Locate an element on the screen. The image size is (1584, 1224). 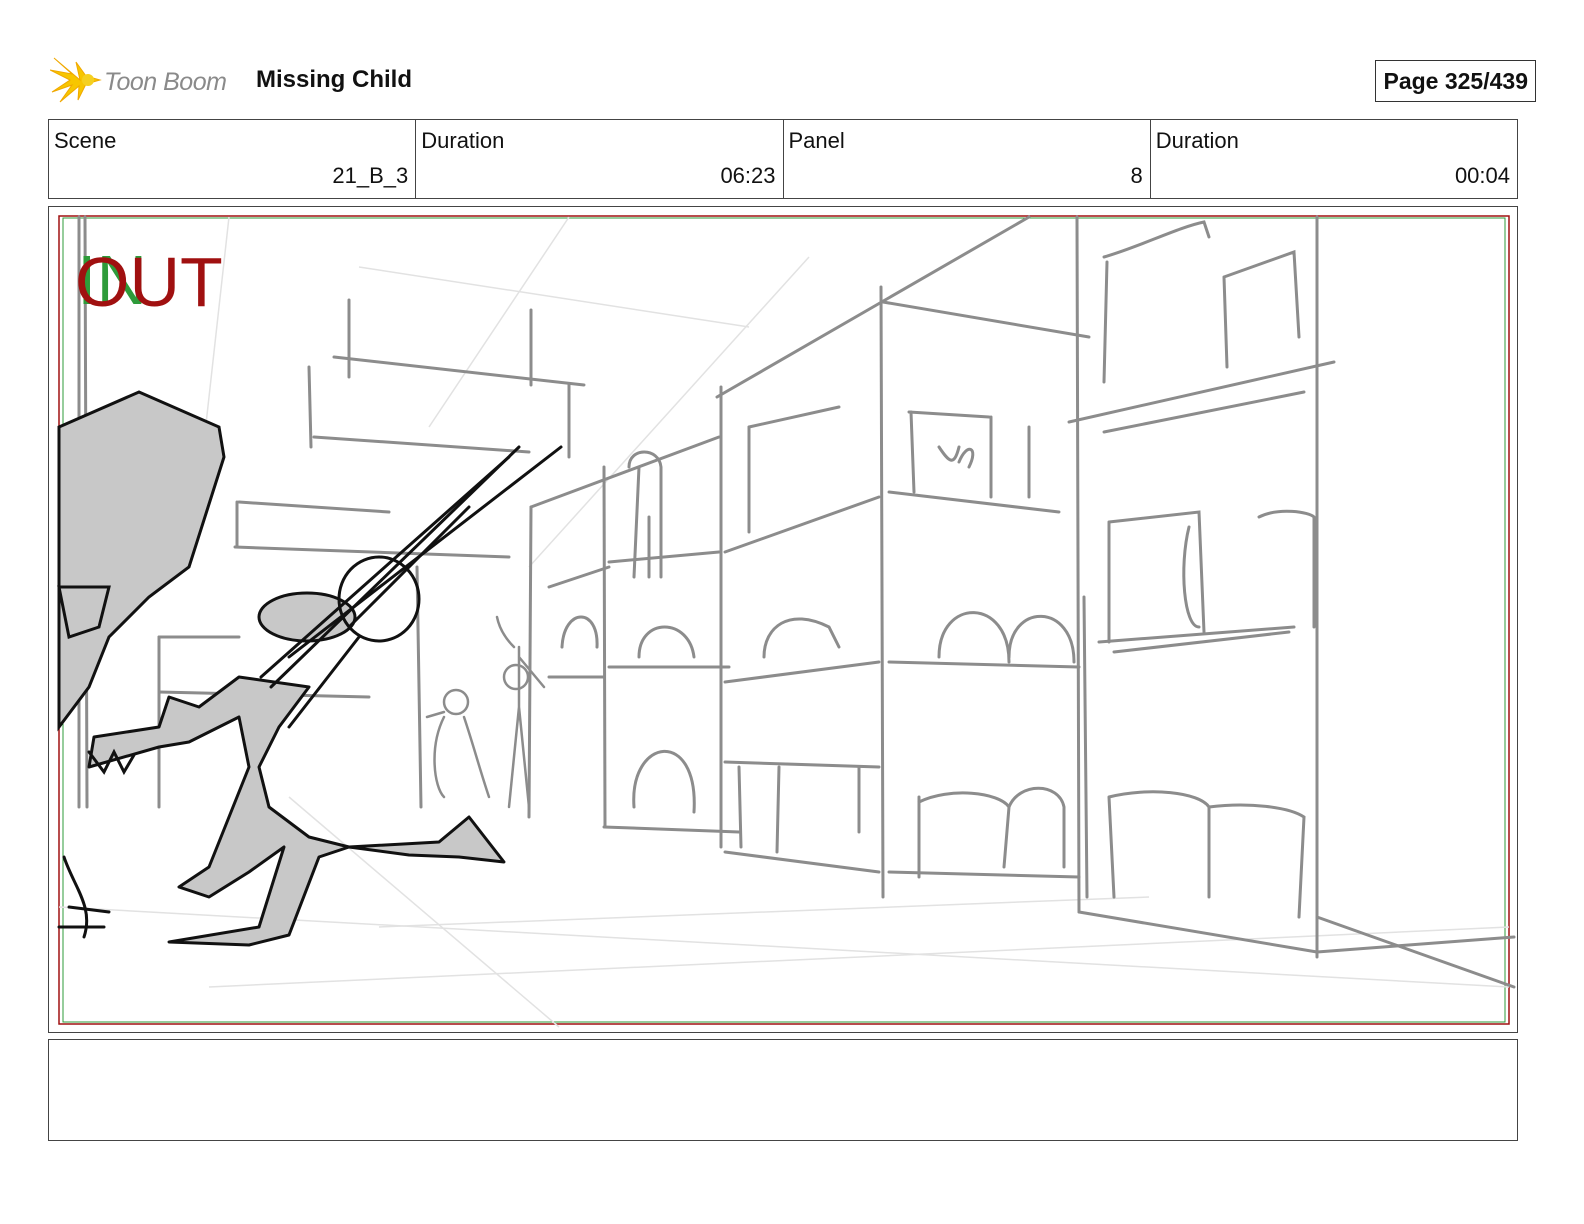
panel-notes is located at coordinates (783, 1090).